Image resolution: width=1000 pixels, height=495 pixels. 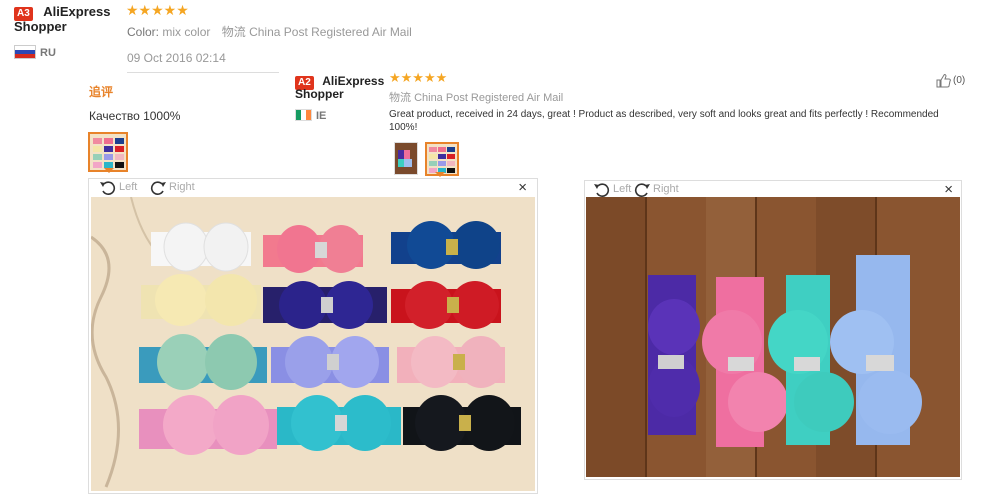 I want to click on thumbs-up-icon, so click(x=943, y=81).